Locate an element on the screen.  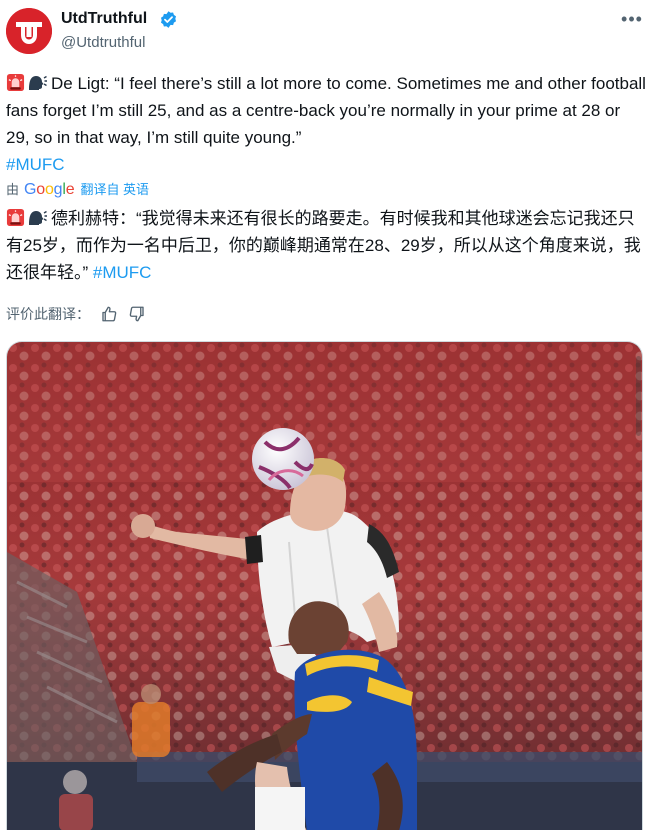
display-name: UtdTruthful is located at coordinates (104, 19).